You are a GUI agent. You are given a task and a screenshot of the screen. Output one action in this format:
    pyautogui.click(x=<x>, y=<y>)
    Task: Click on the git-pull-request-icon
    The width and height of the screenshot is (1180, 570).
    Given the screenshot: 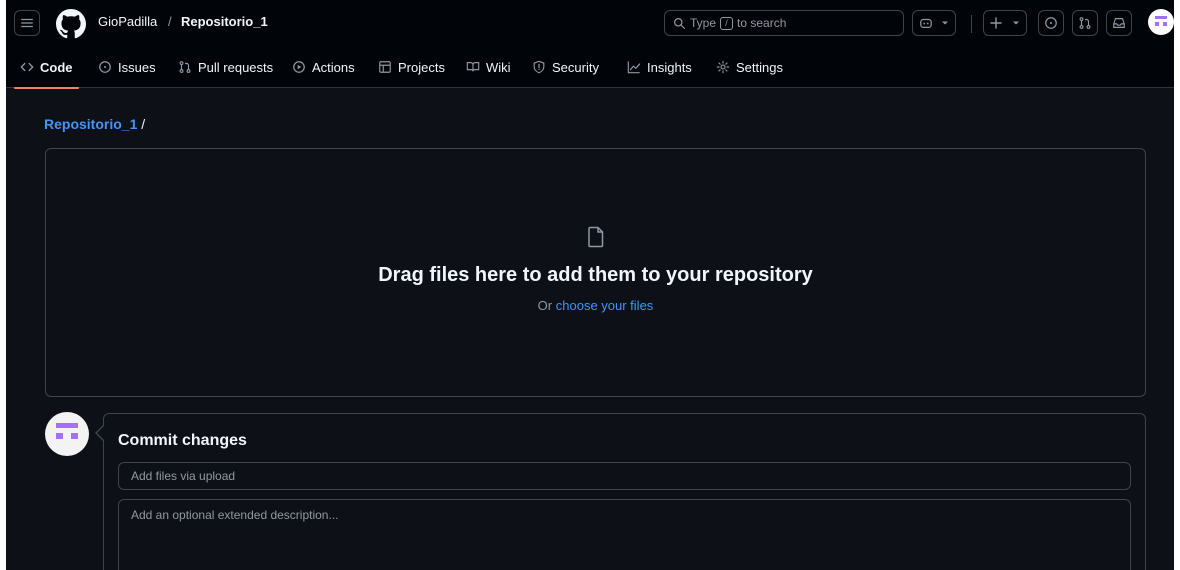 What is the action you would take?
    pyautogui.click(x=1085, y=23)
    